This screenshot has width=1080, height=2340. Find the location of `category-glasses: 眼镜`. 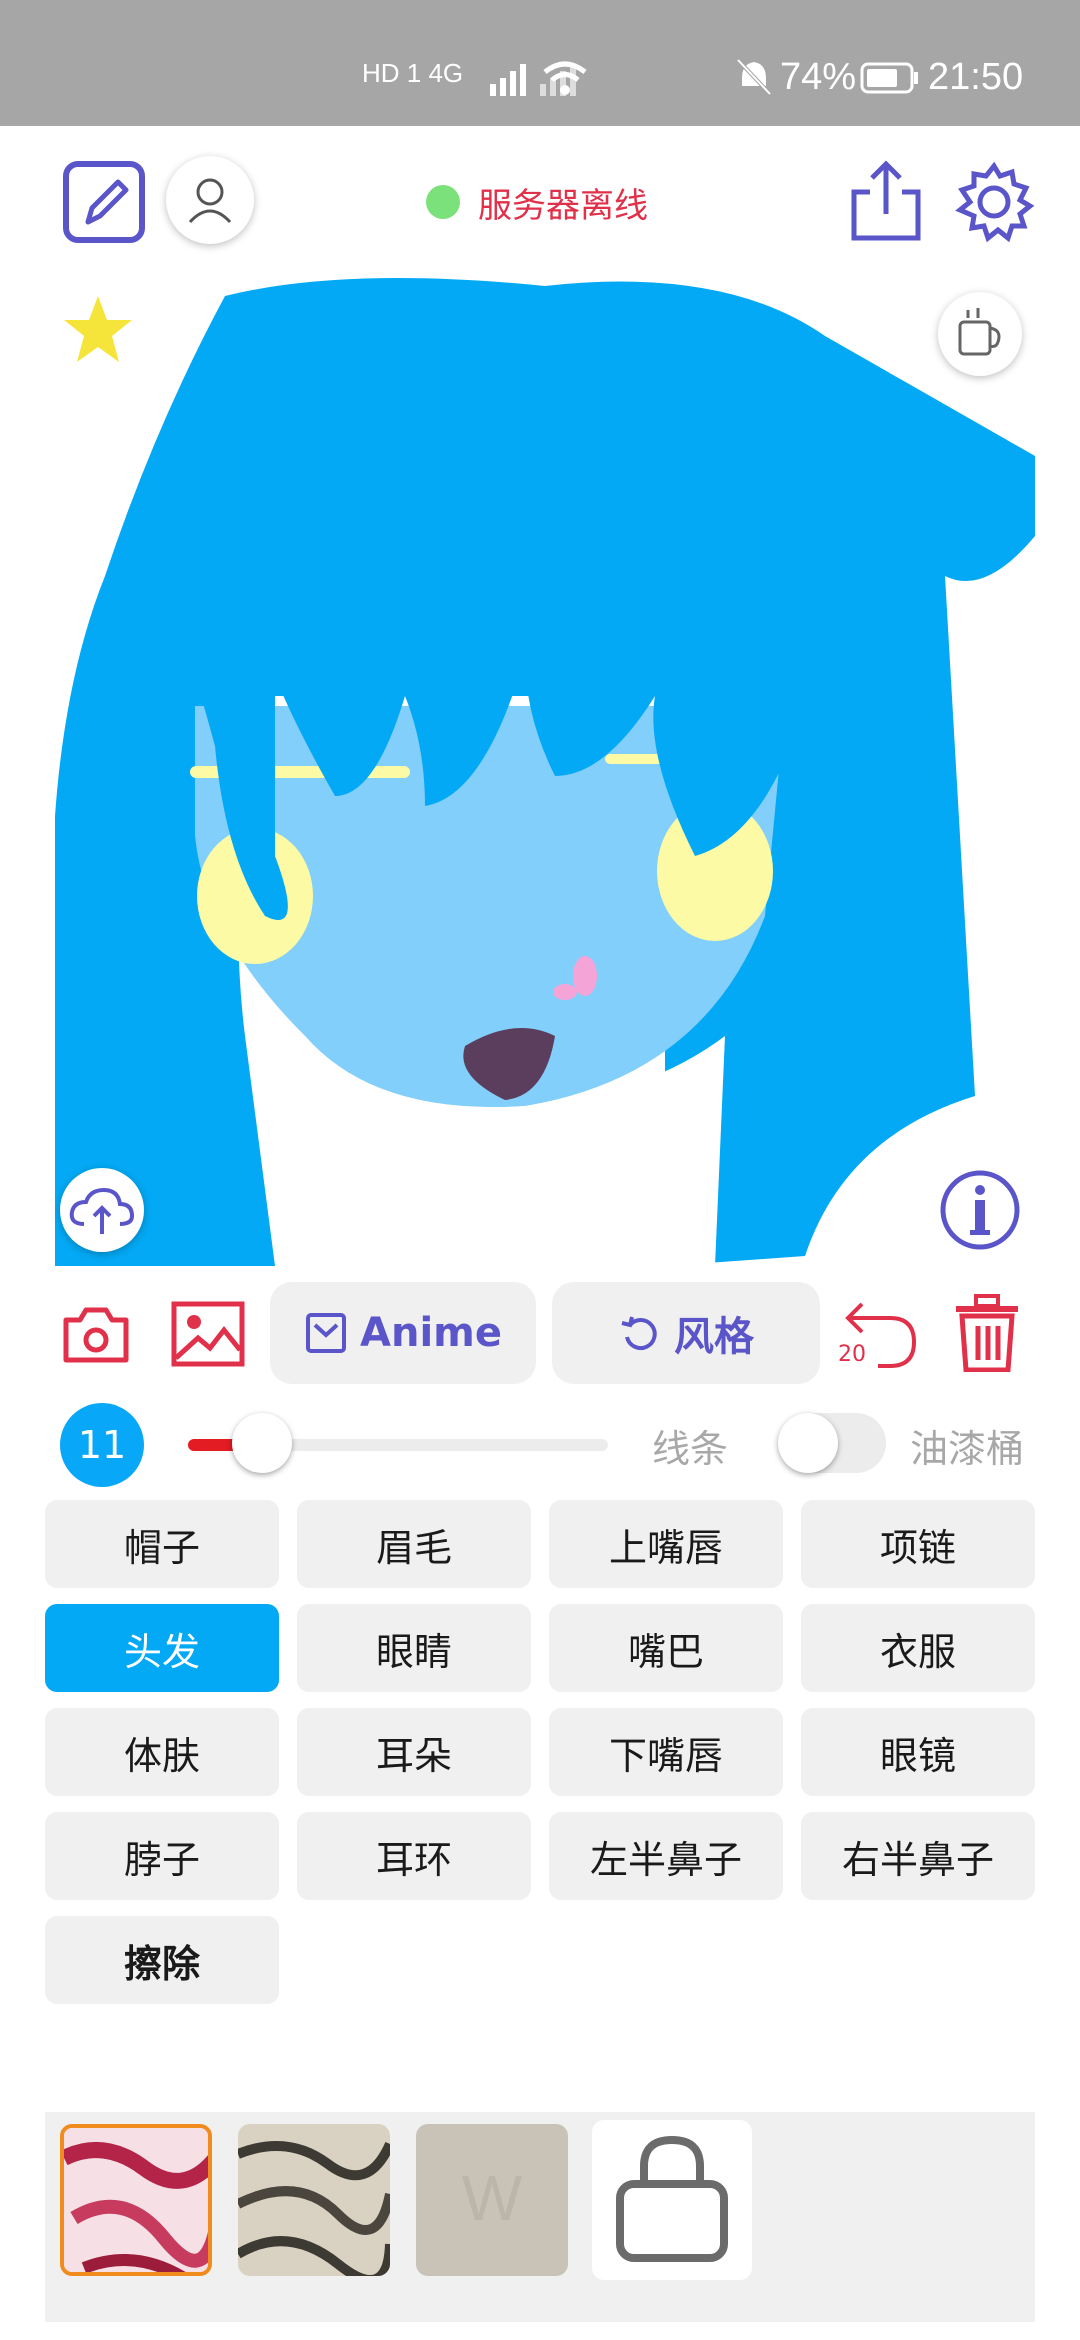

category-glasses: 眼镜 is located at coordinates (918, 1752).